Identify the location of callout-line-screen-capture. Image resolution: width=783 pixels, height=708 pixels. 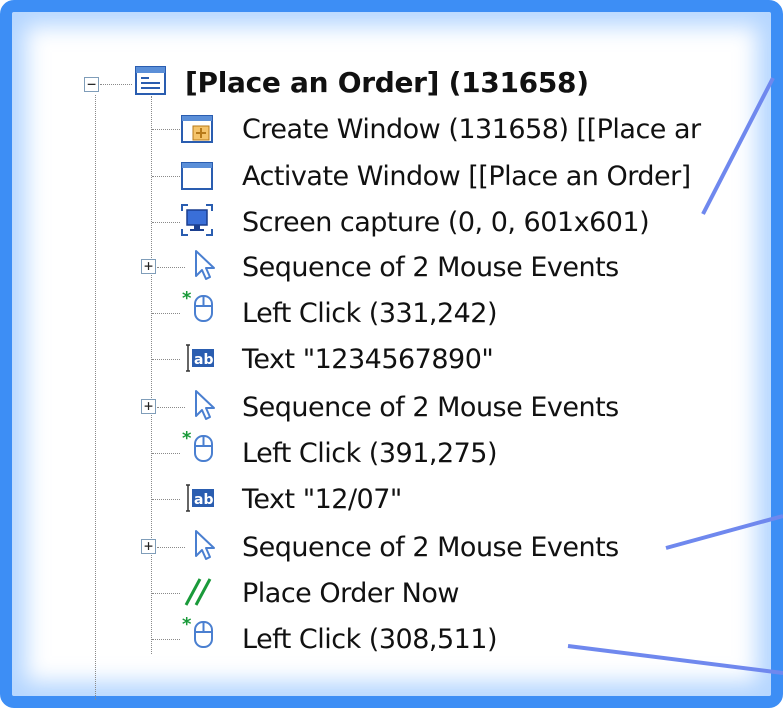
(738, 146).